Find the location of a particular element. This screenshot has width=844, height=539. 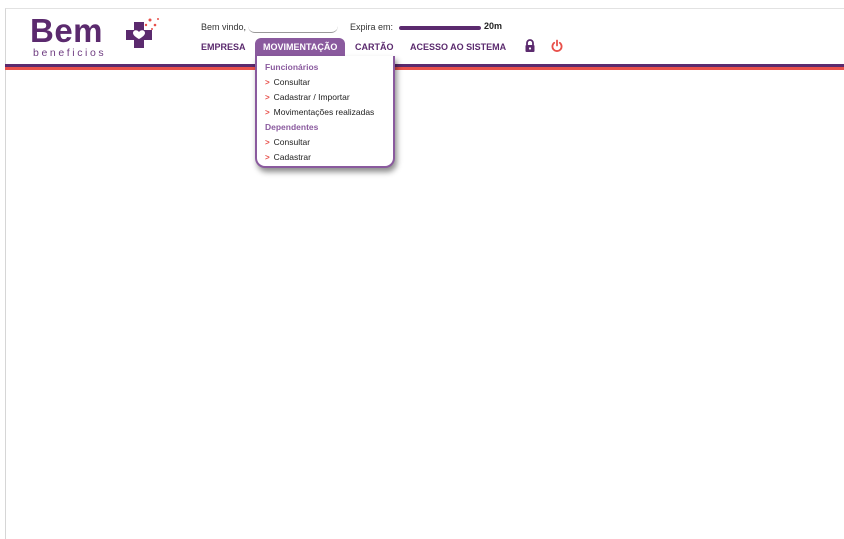

nav-empresa: EMPRESA is located at coordinates (223, 47).